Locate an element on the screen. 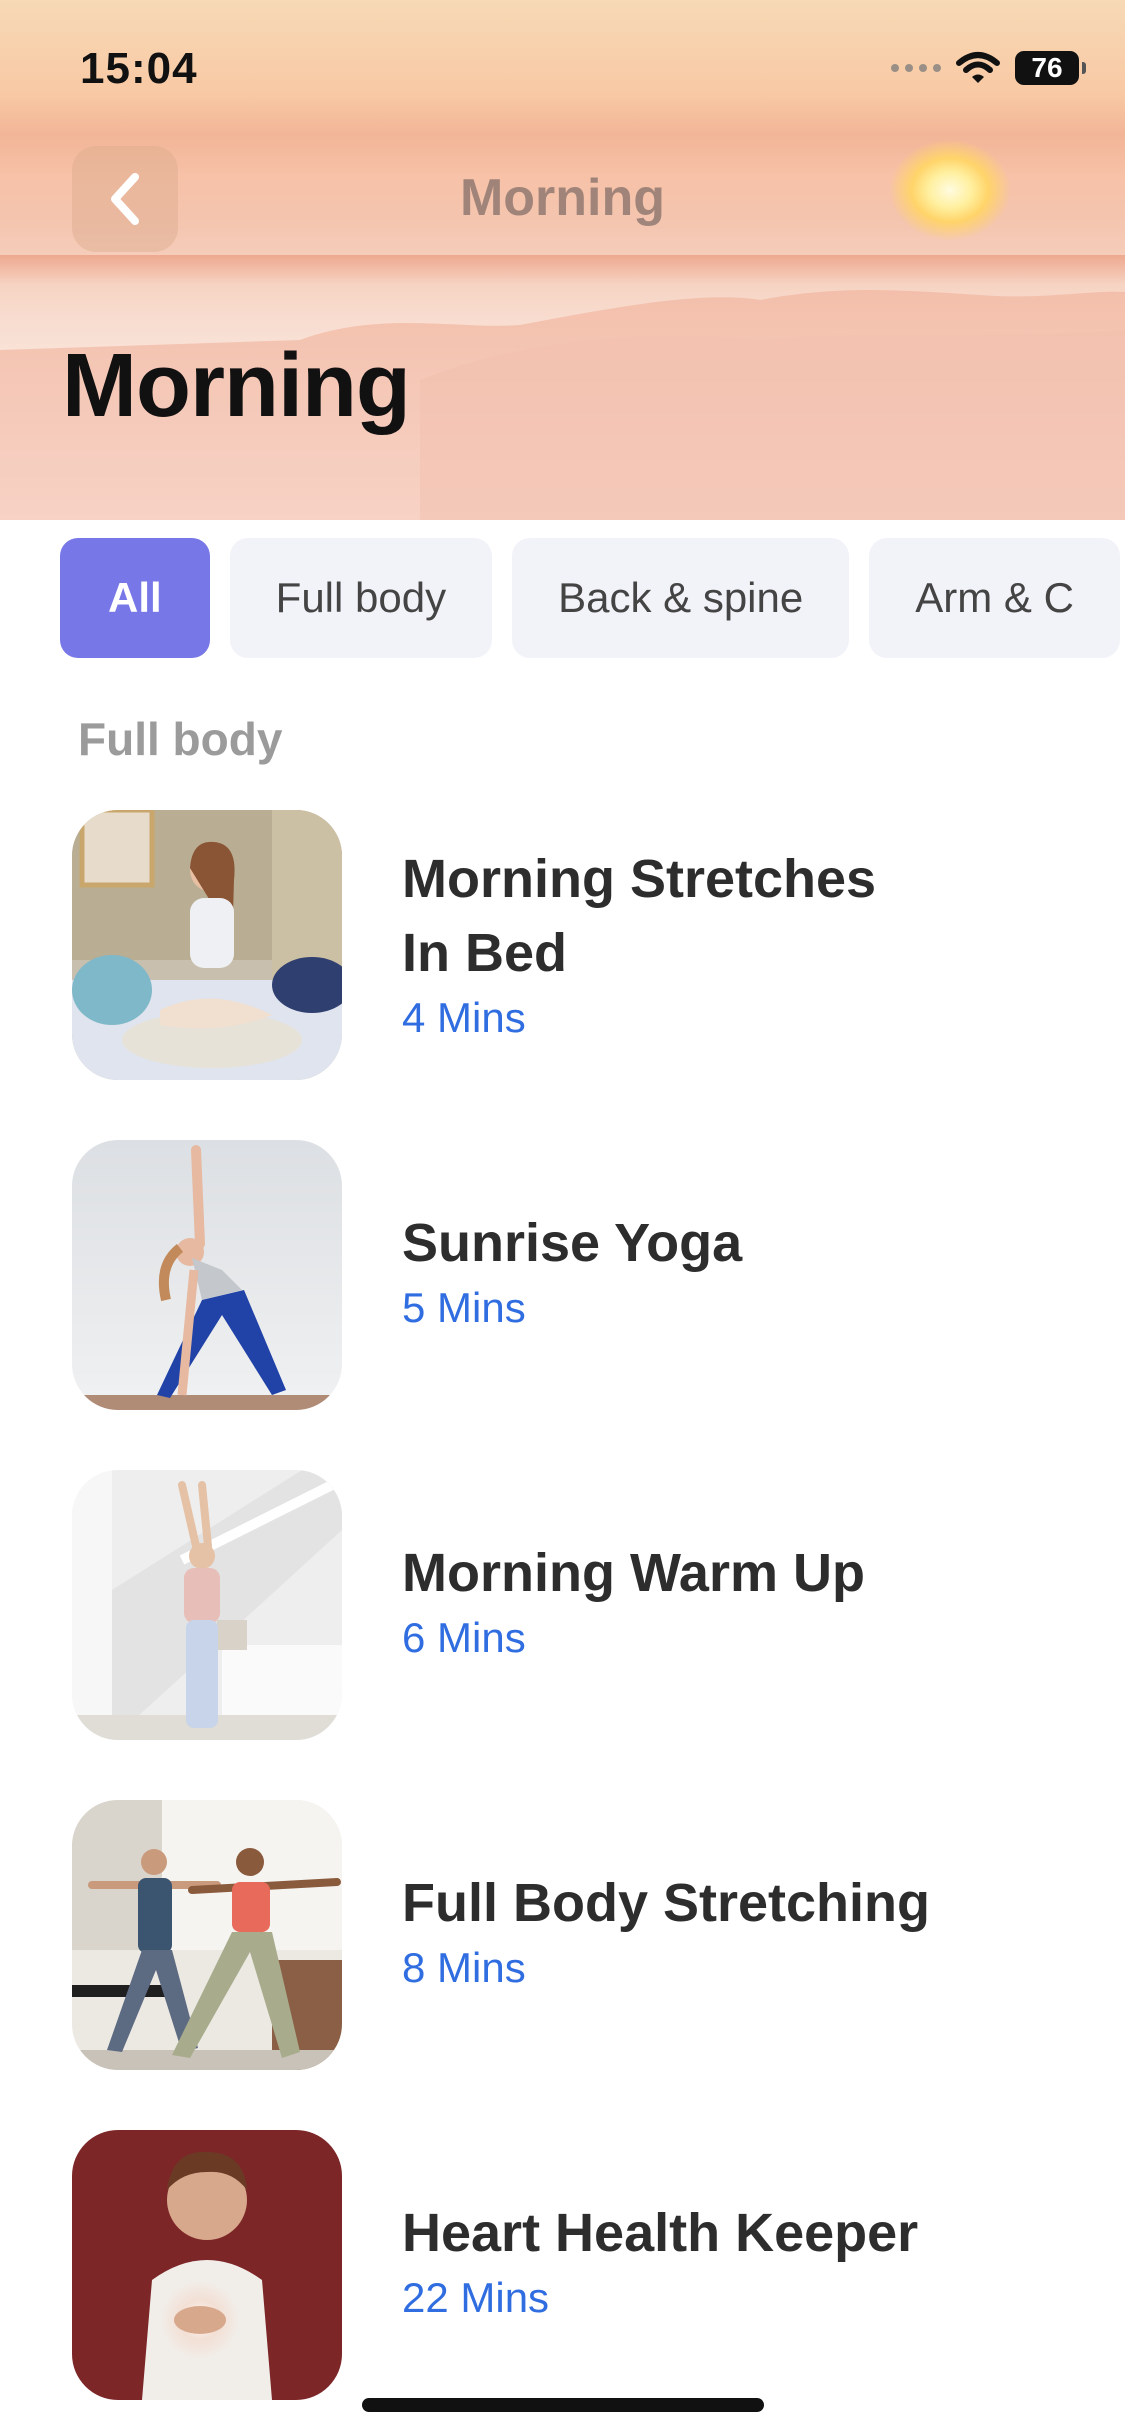 The height and width of the screenshot is (2436, 1125). workout-title: Morning Stretches is located at coordinates (639, 879).